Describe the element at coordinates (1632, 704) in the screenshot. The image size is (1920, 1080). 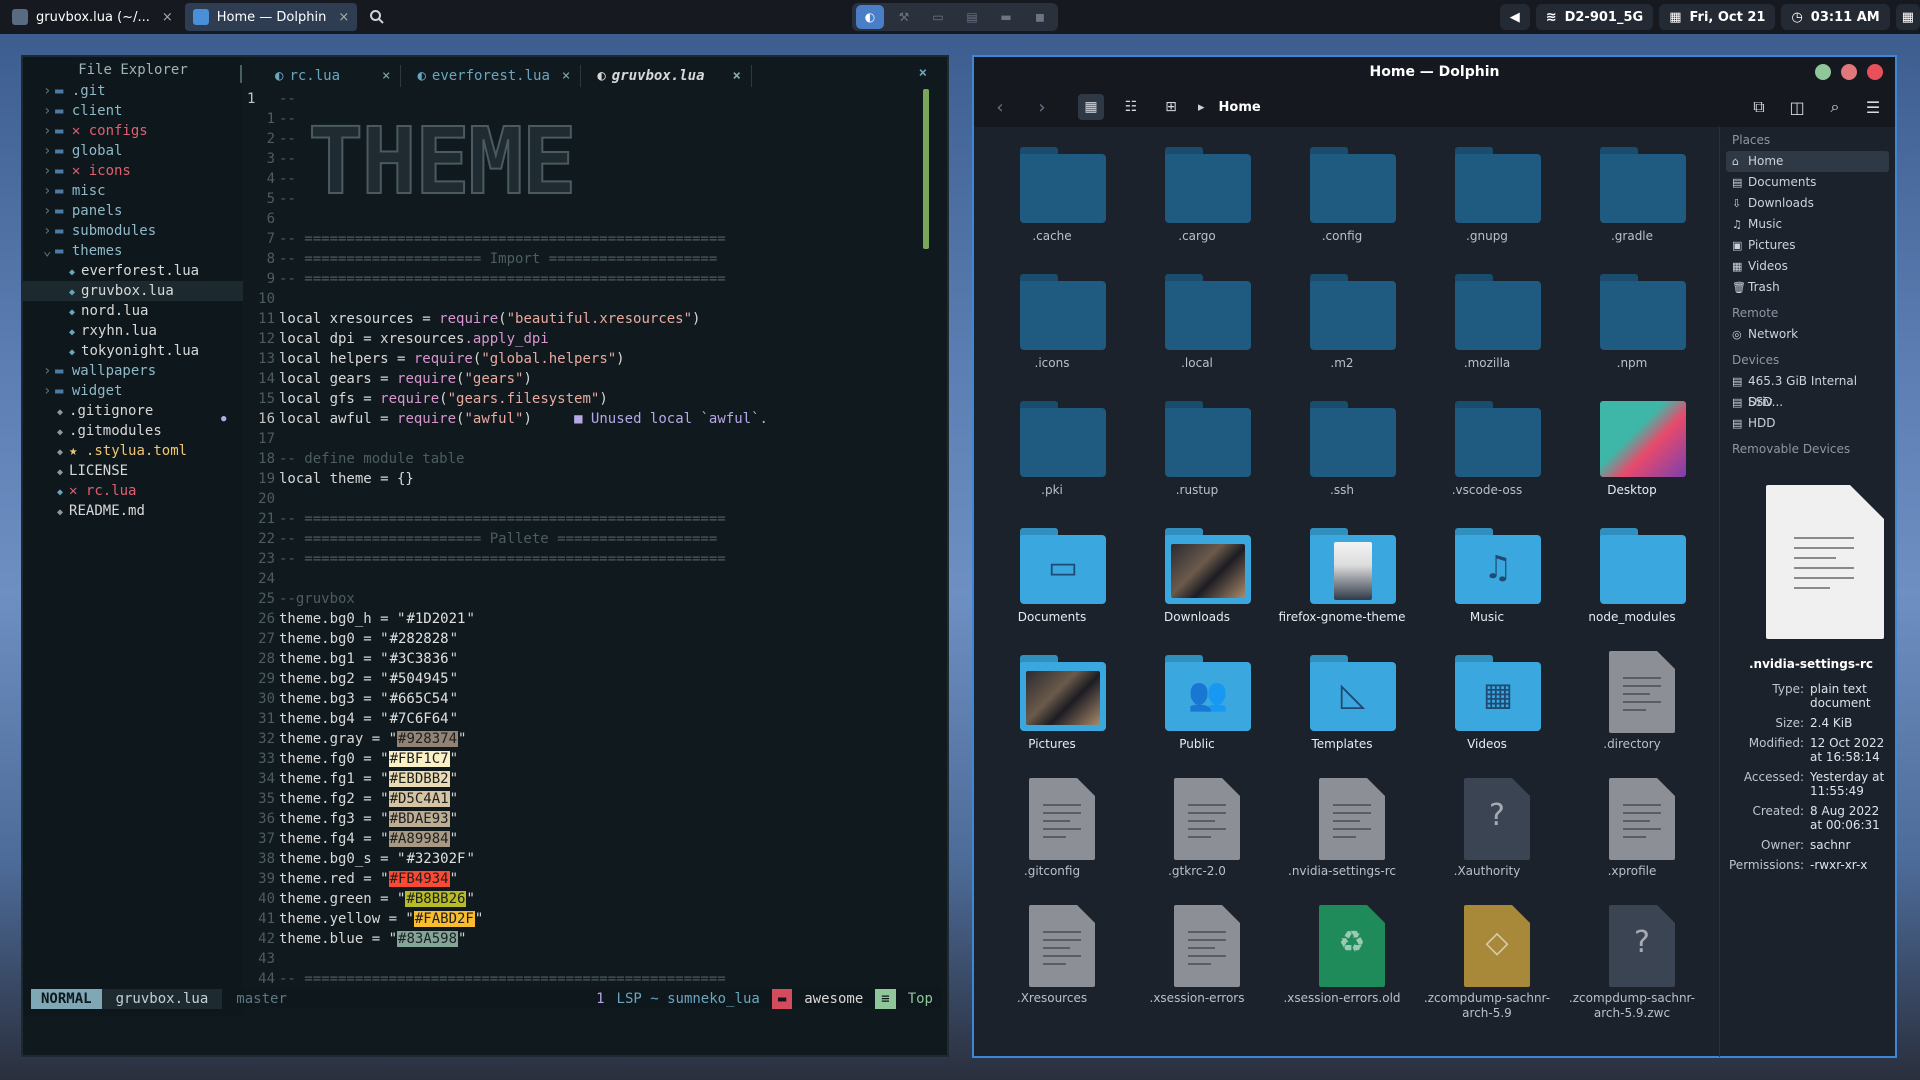
I see `file-item: .directory` at that location.